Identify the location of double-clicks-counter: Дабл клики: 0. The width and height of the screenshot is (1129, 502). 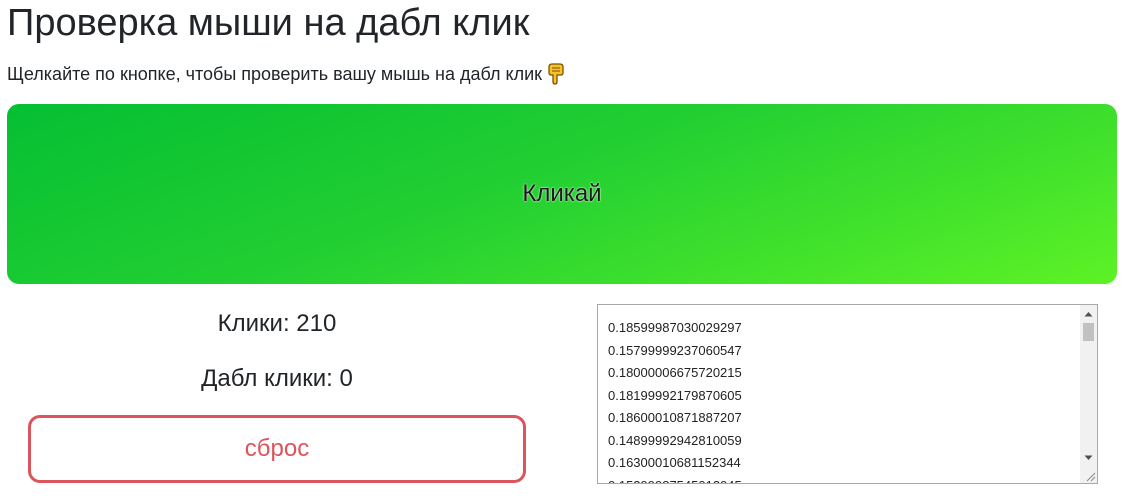
(277, 378).